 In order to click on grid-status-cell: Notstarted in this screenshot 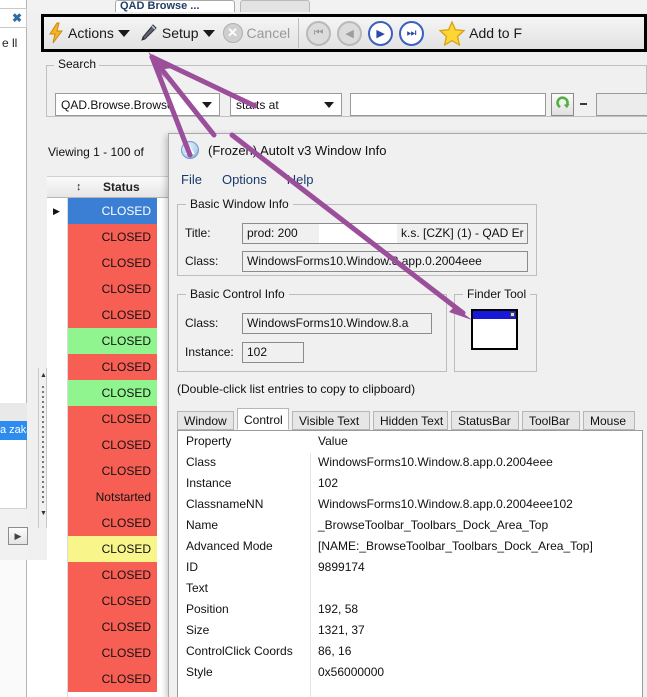, I will do `click(112, 497)`.